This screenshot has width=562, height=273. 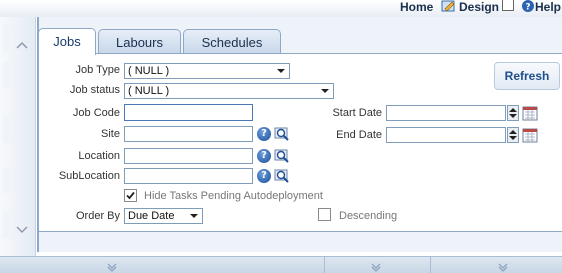 What do you see at coordinates (94, 90) in the screenshot?
I see `job-status-label: Job status` at bounding box center [94, 90].